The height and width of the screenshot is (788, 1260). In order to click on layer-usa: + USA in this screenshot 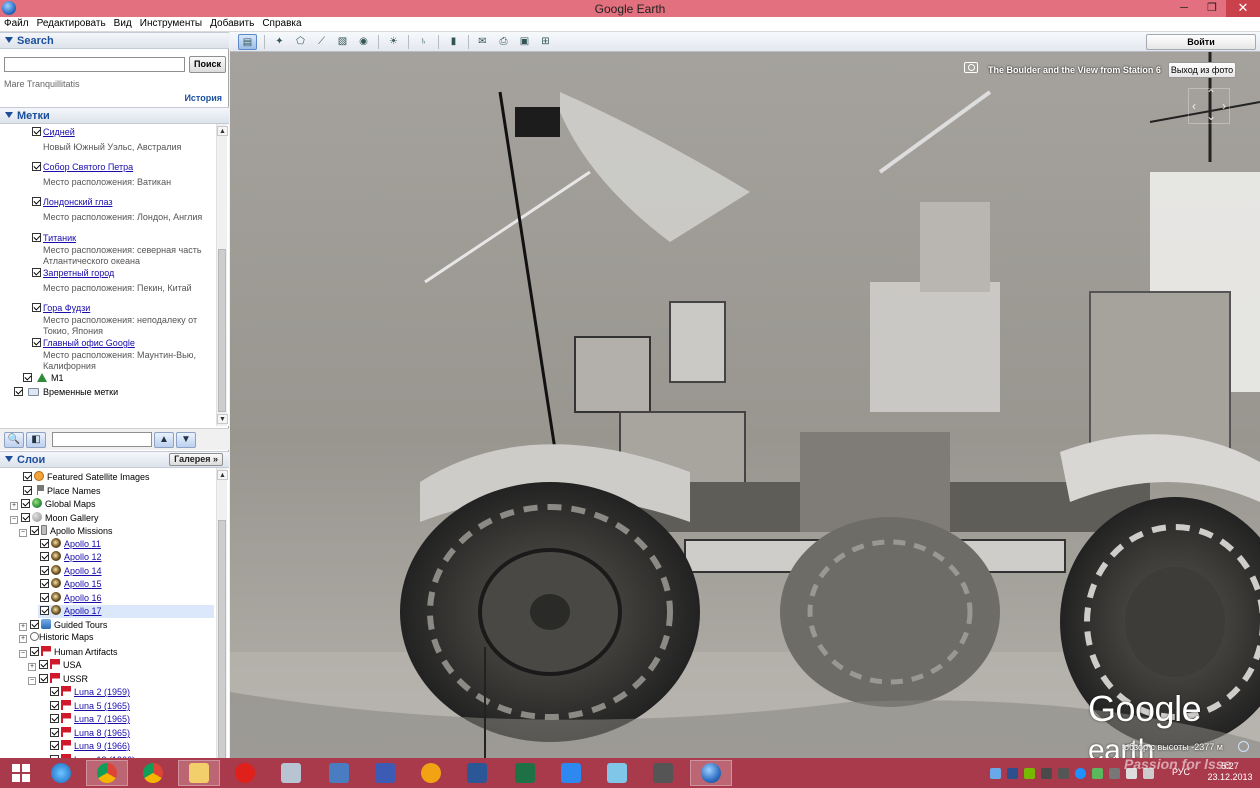, I will do `click(55, 665)`.